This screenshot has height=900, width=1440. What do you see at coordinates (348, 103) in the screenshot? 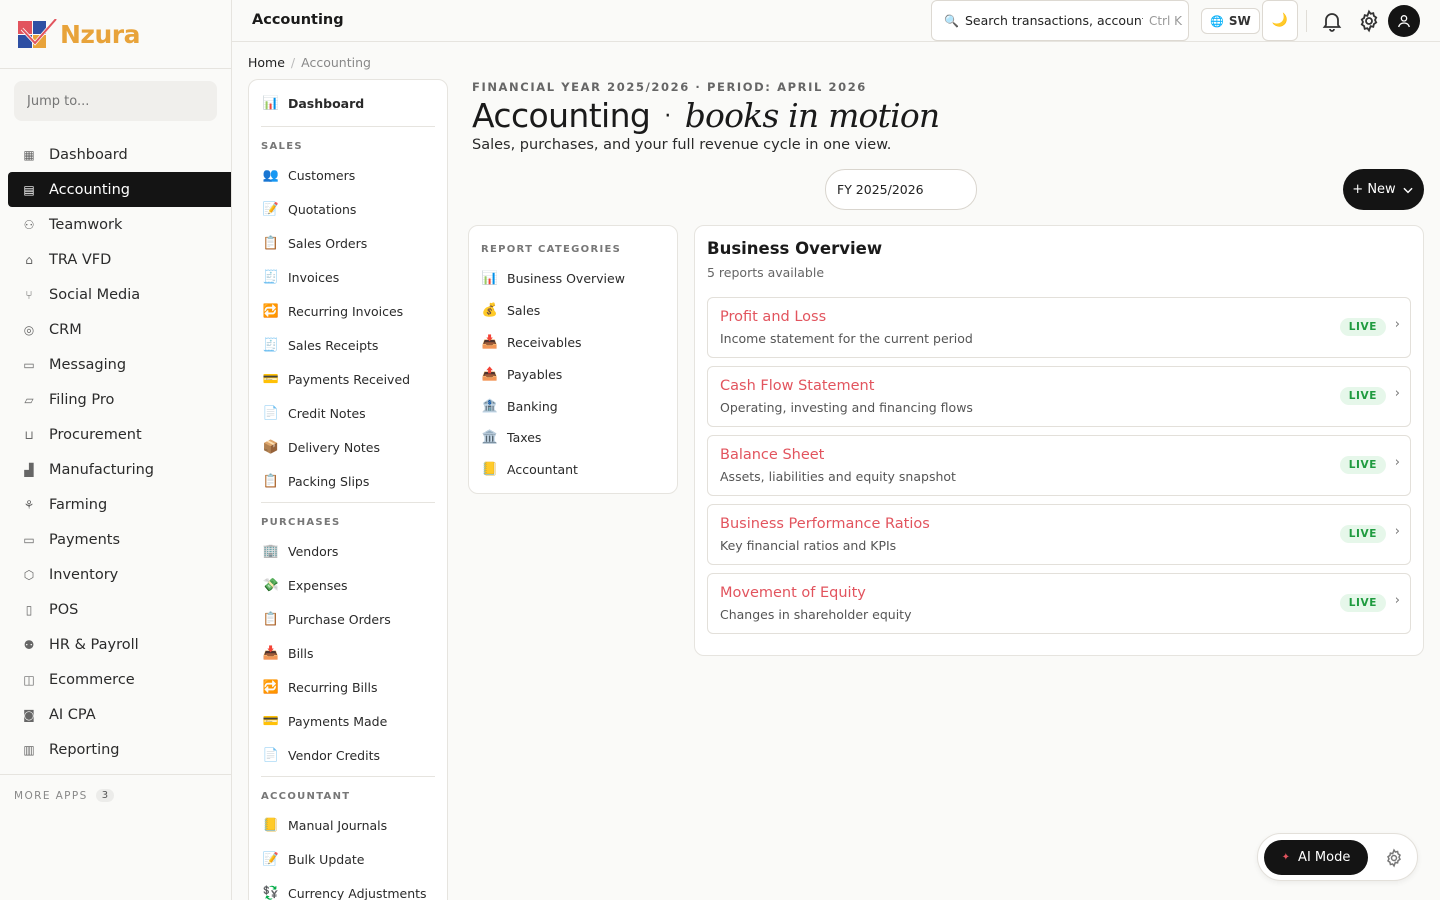
I see `subnav-dashboard: 📊 Dashboard` at bounding box center [348, 103].